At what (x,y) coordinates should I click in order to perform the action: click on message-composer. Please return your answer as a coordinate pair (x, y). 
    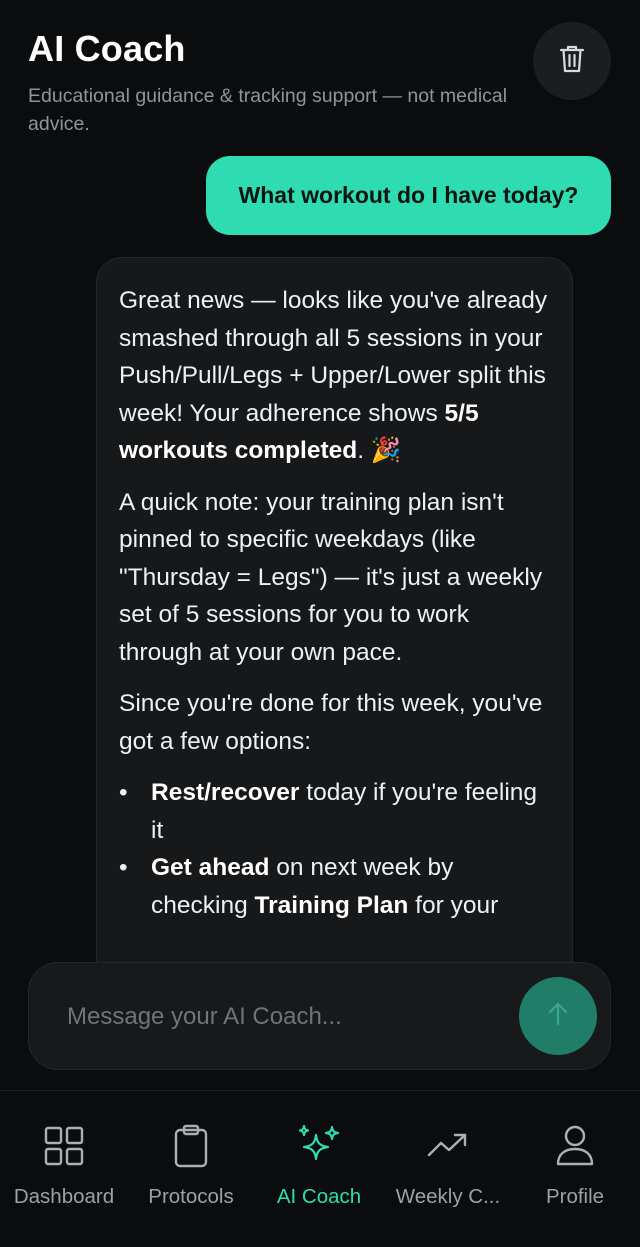
    Looking at the image, I should click on (319, 1016).